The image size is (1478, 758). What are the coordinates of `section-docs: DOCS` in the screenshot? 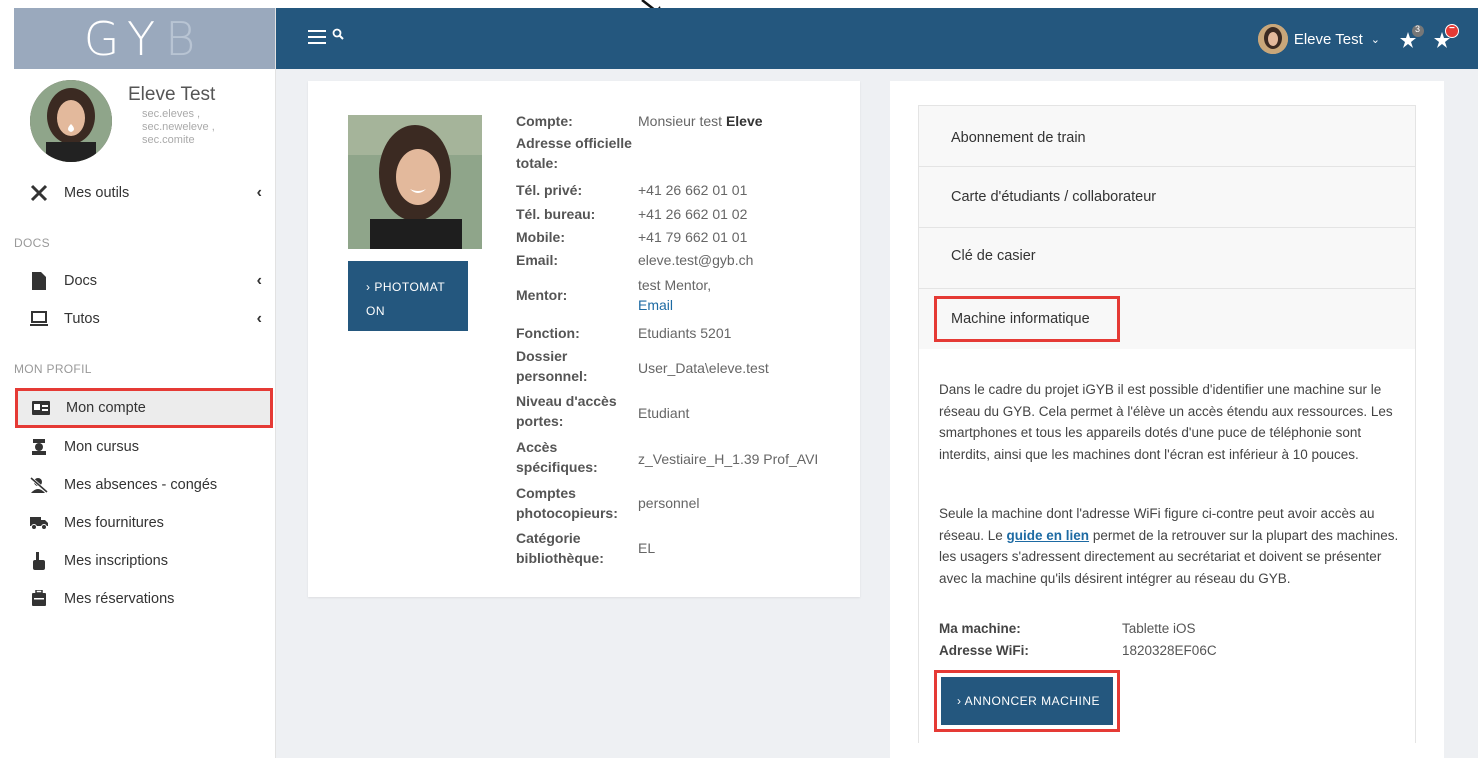 It's located at (32, 243).